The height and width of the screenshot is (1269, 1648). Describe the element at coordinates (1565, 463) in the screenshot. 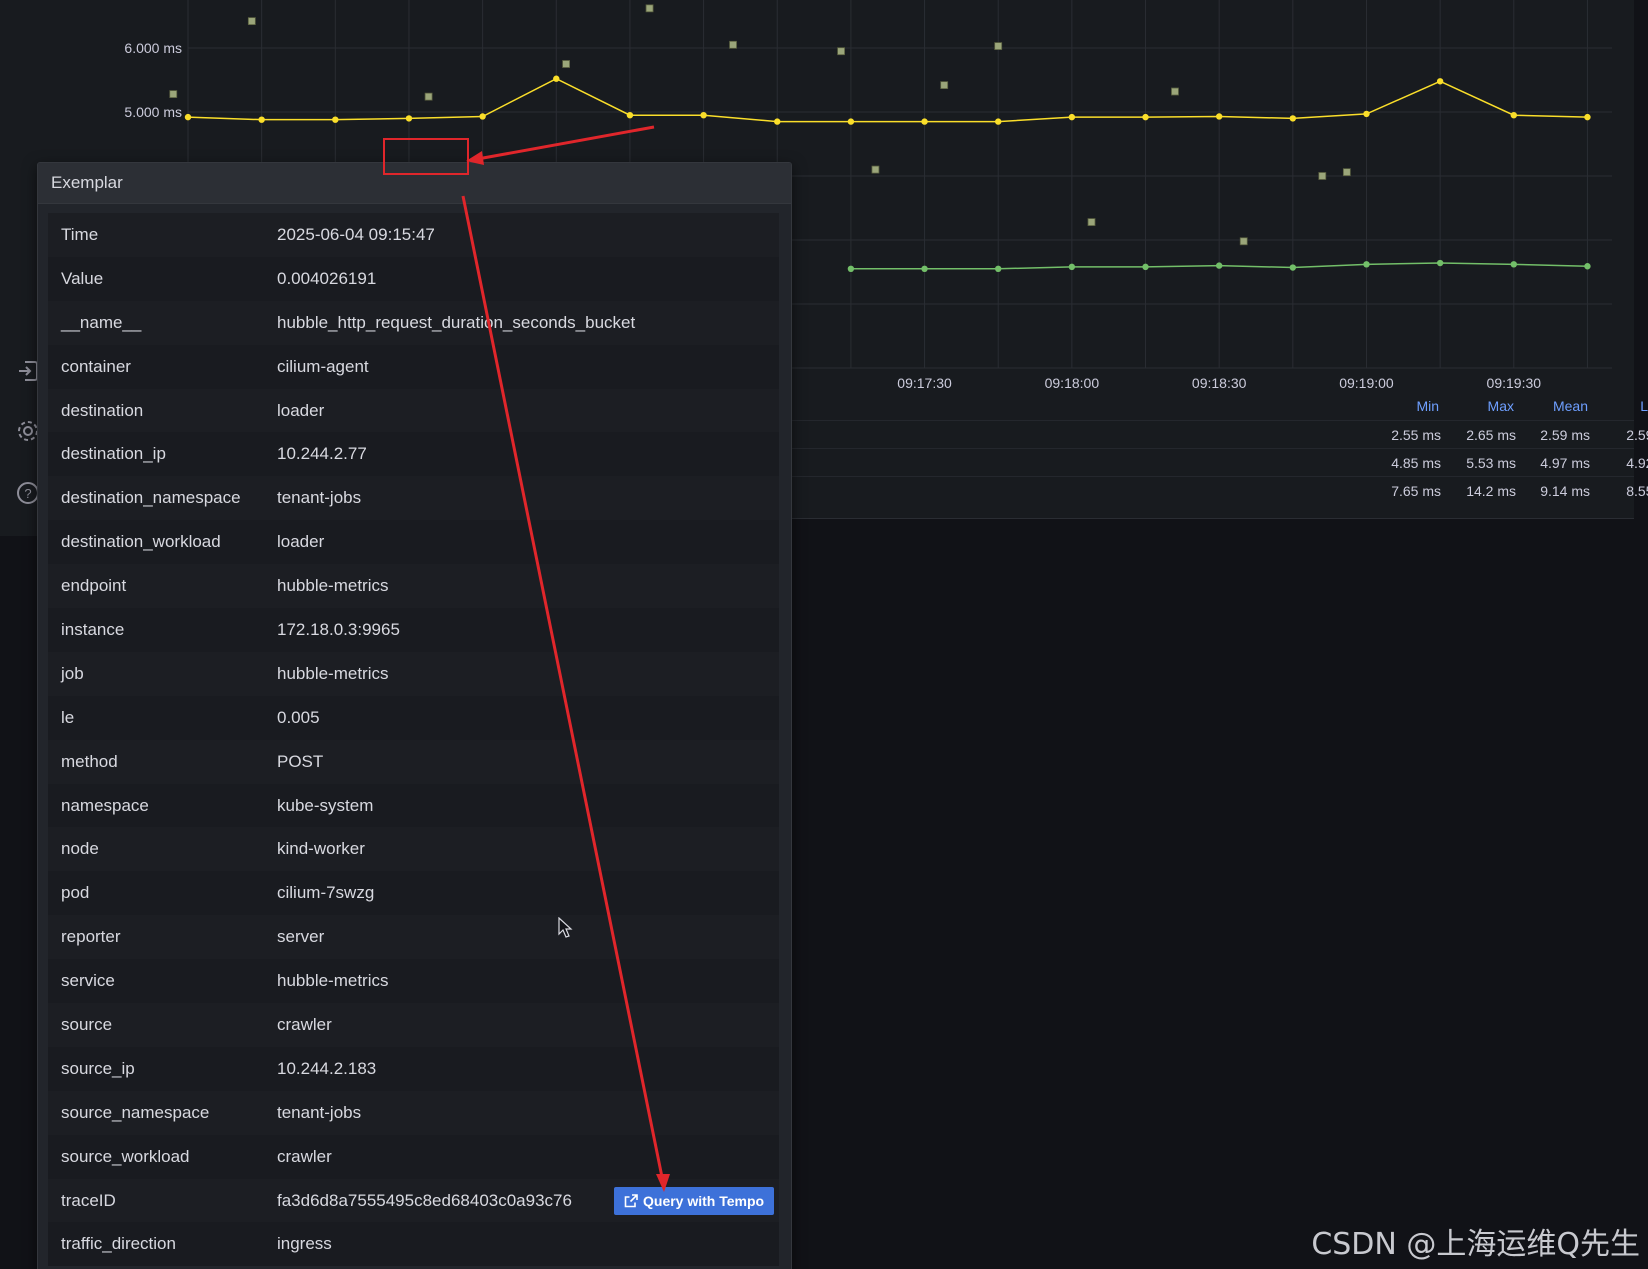

I see `legend-mean: 4.97 ms` at that location.